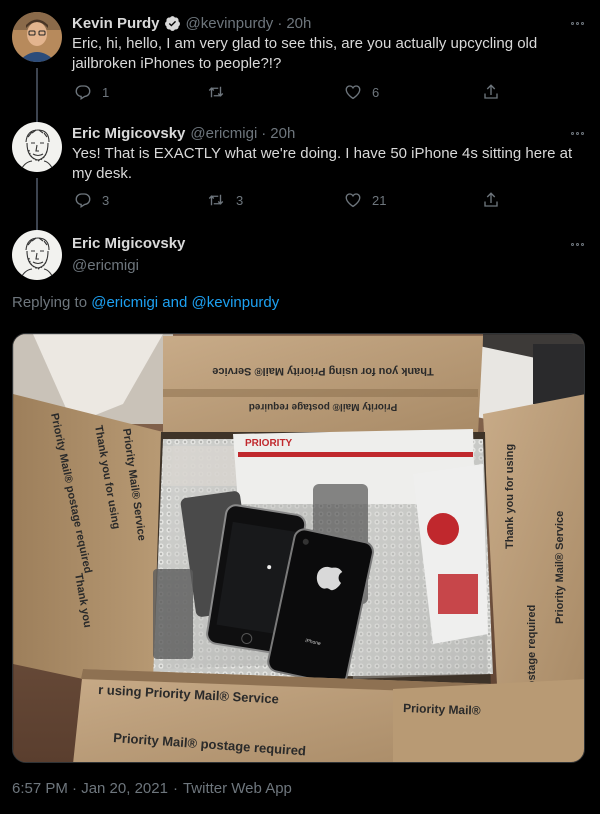  I want to click on verified-badge-icon, so click(172, 23).